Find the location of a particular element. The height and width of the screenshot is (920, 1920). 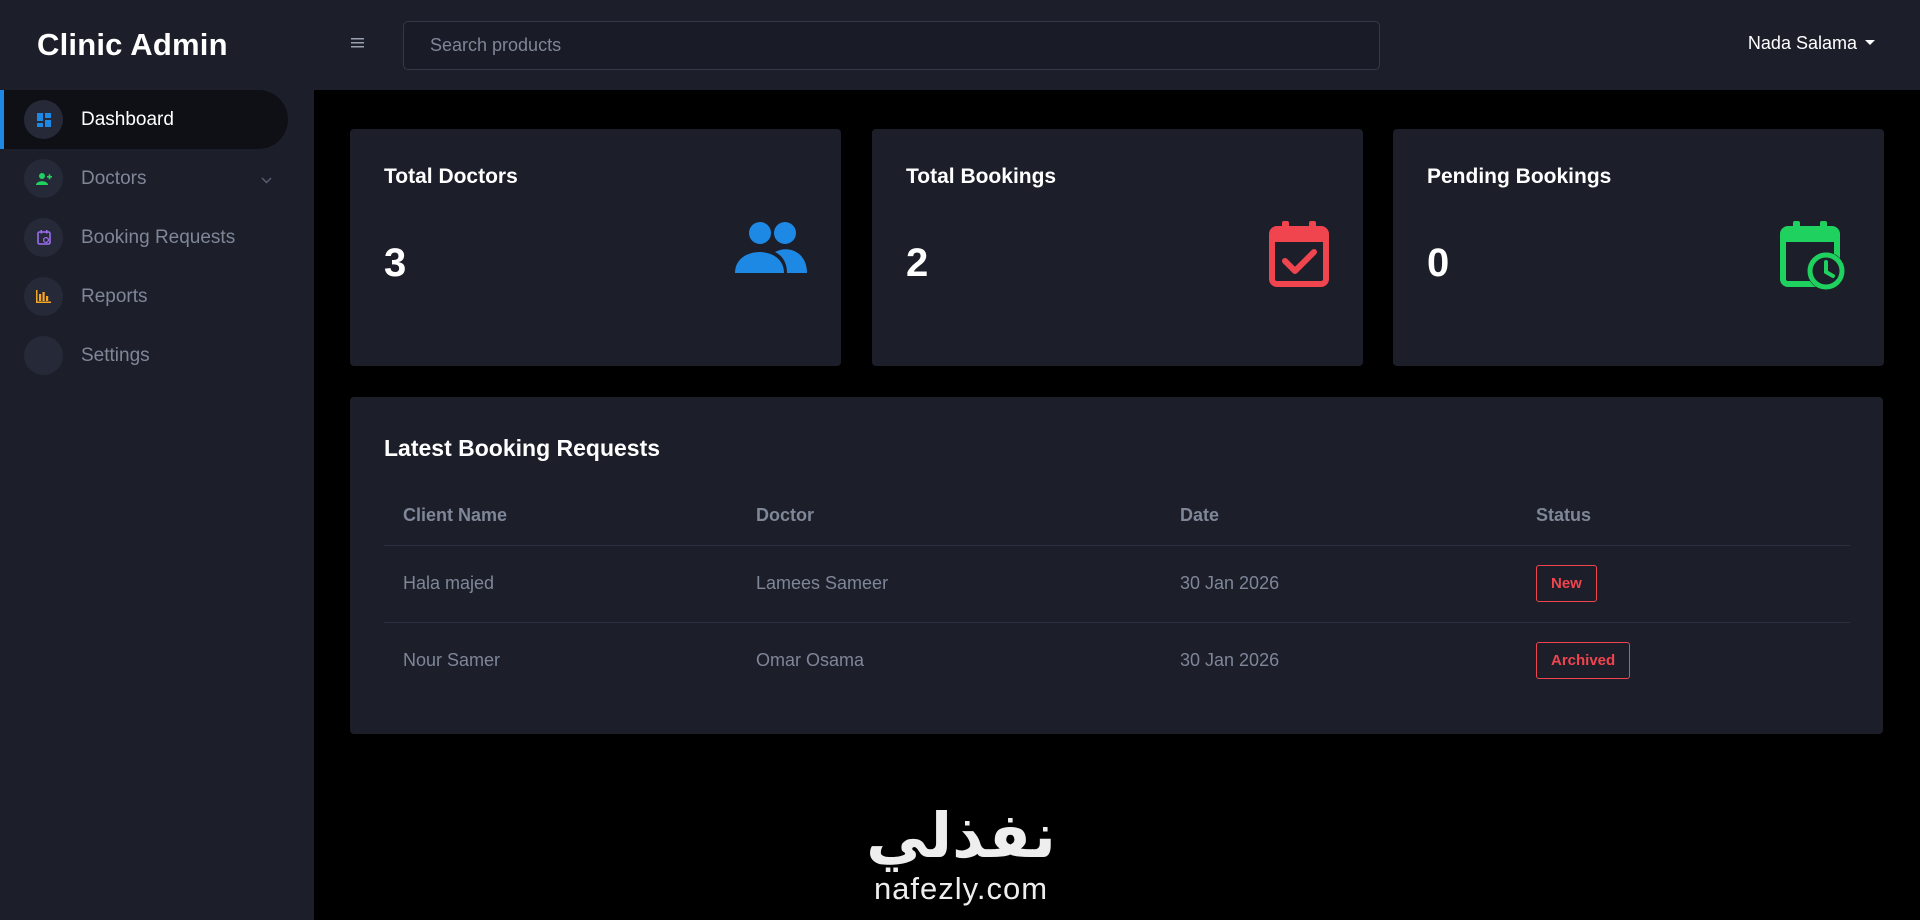

column-header-doctor: Doctor is located at coordinates (949, 516).